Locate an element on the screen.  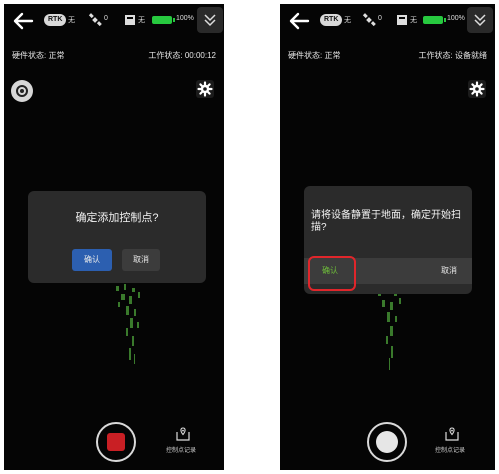
stop-icon is located at coordinates (116, 442).